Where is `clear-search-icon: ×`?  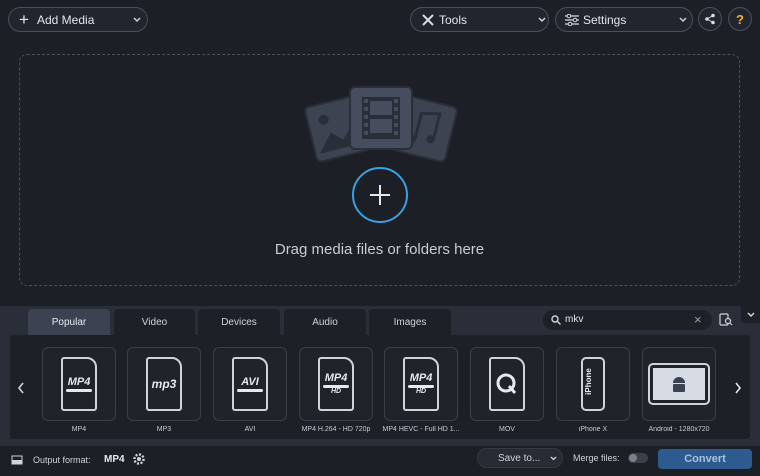
clear-search-icon: × is located at coordinates (698, 319).